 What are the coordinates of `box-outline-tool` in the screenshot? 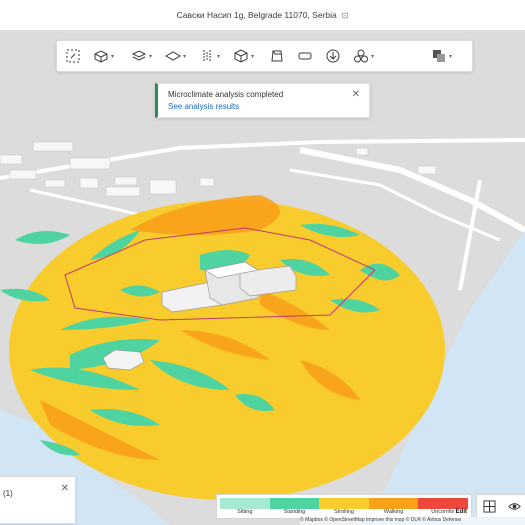 It's located at (277, 56).